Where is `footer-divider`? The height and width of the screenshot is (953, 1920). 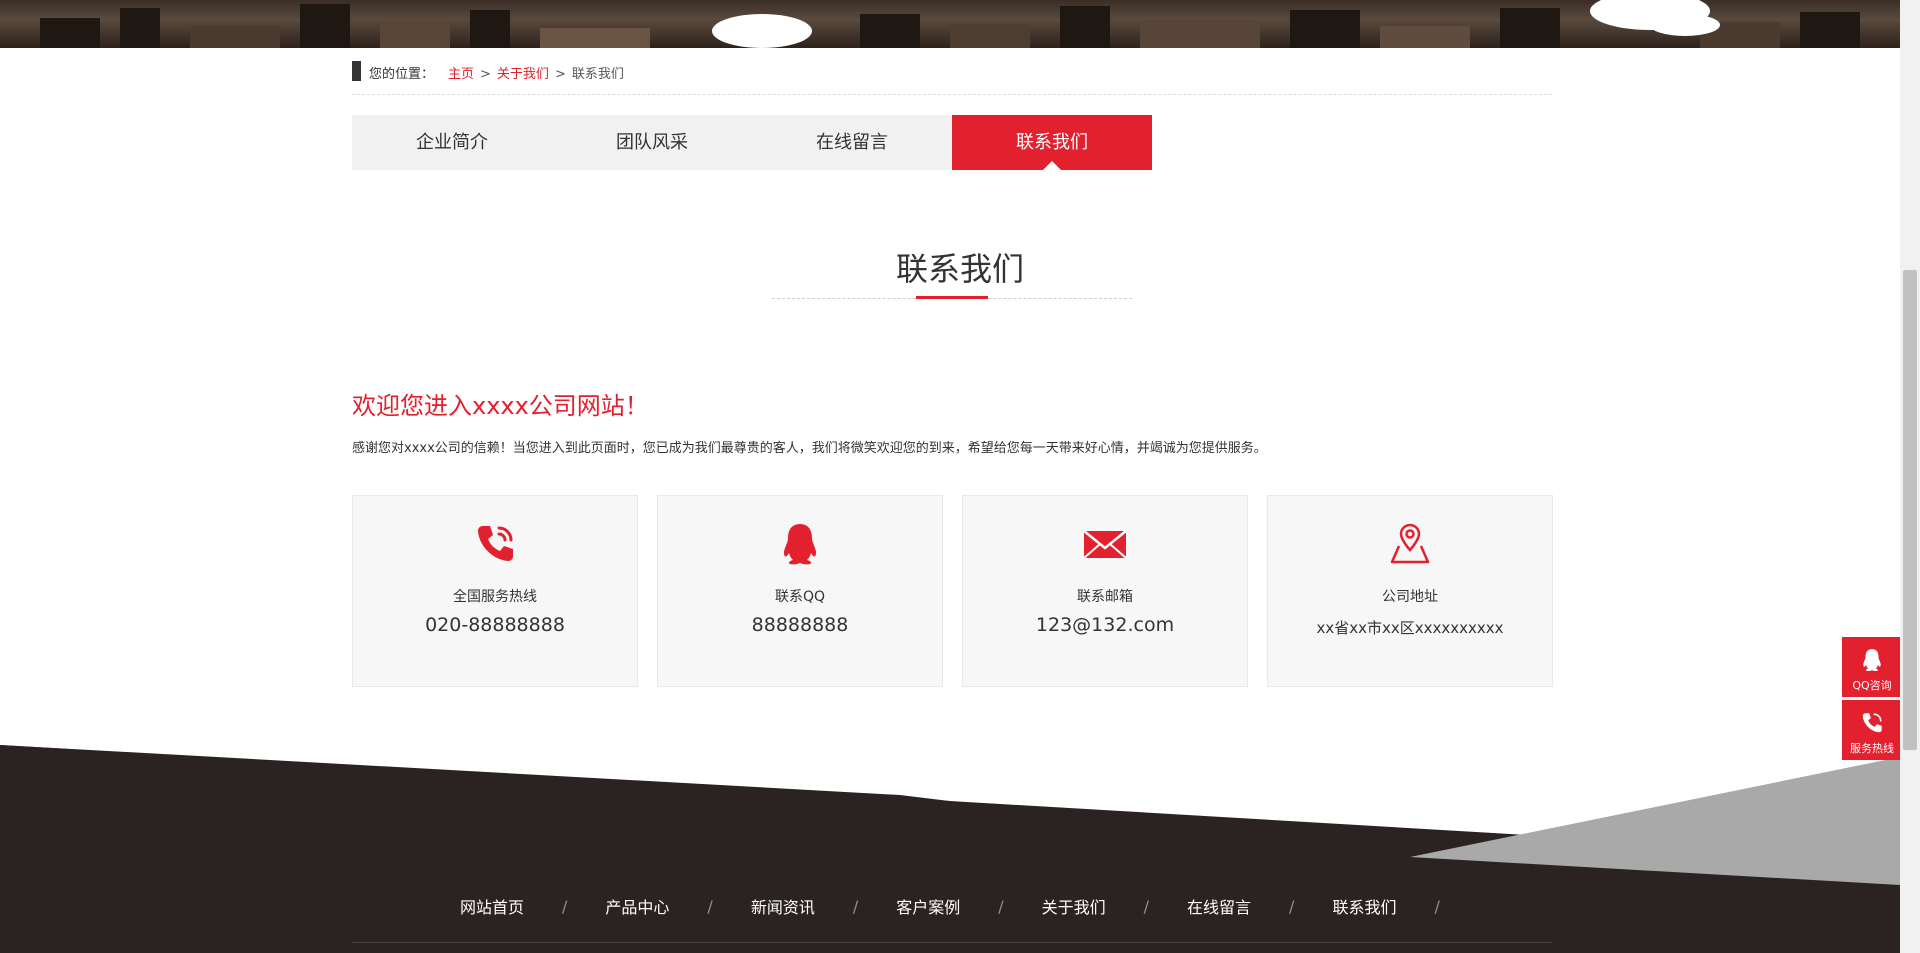 footer-divider is located at coordinates (952, 942).